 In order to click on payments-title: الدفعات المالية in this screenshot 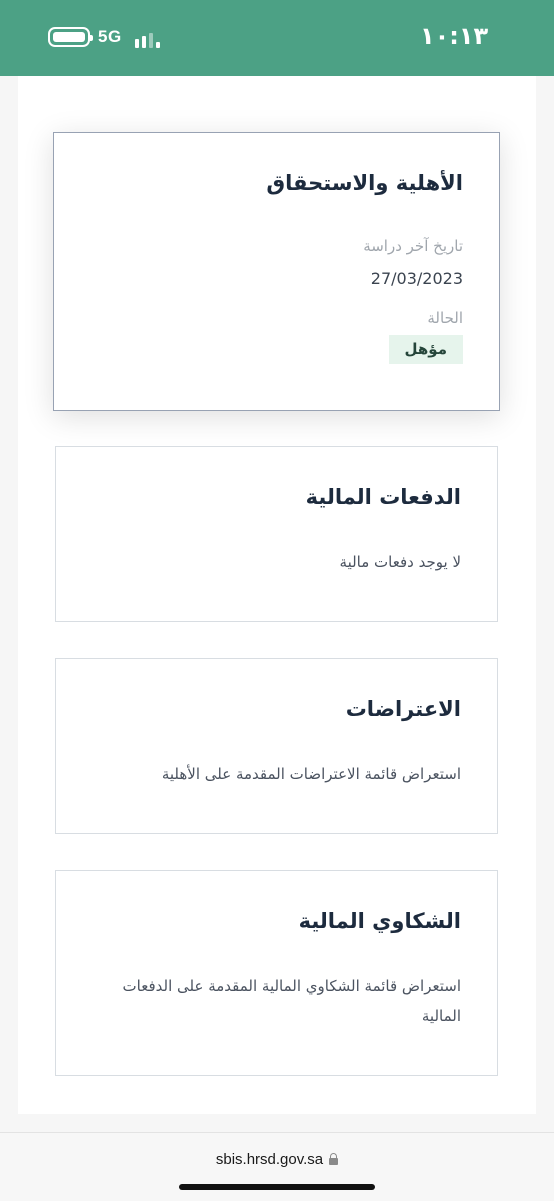, I will do `click(383, 497)`.